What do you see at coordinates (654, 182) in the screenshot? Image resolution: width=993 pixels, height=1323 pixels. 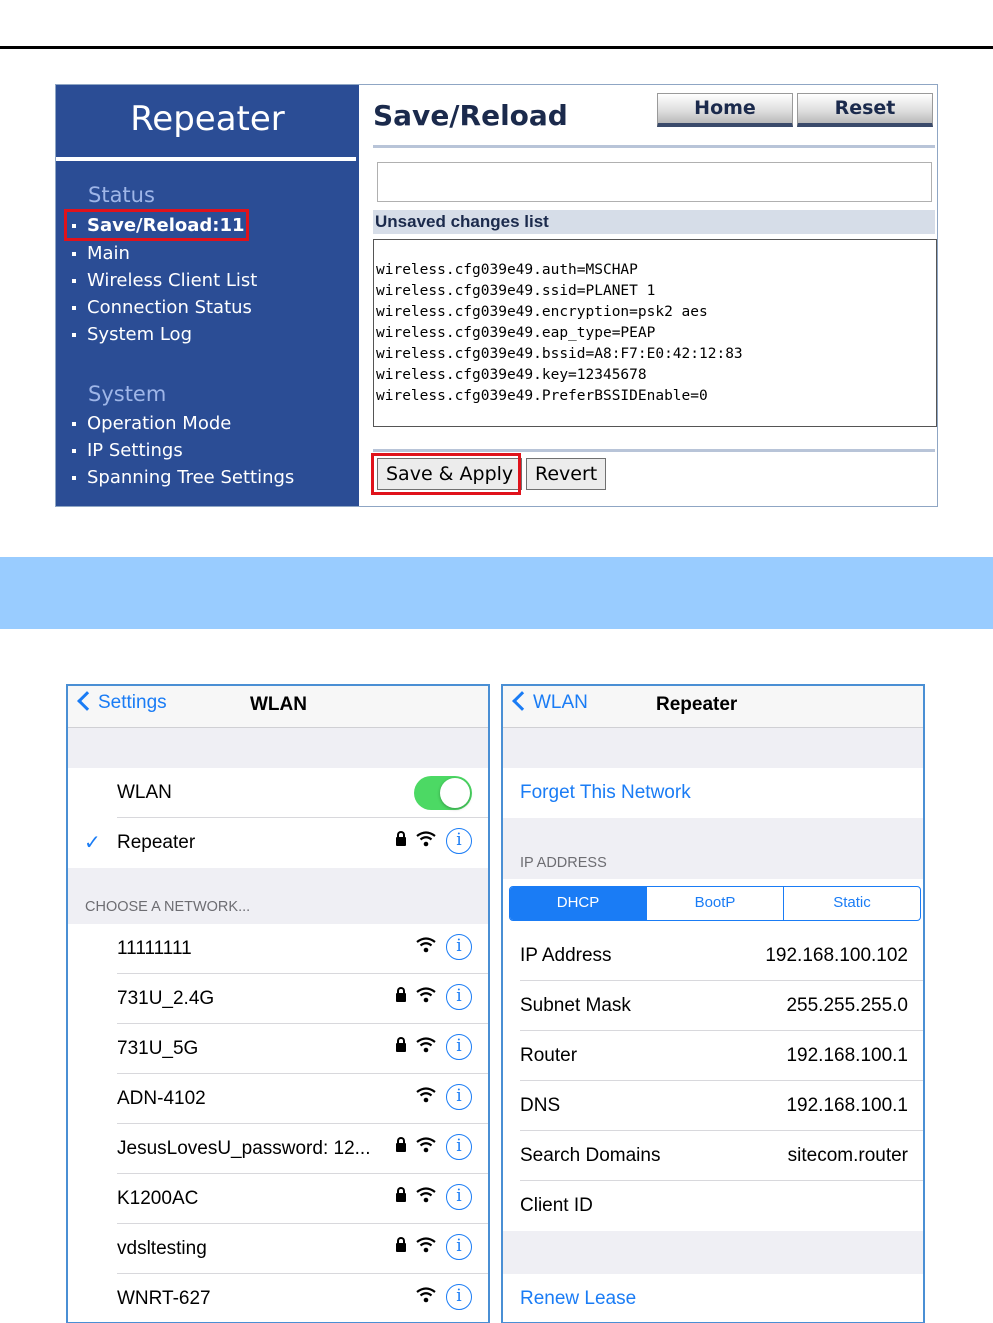 I see `message-field` at bounding box center [654, 182].